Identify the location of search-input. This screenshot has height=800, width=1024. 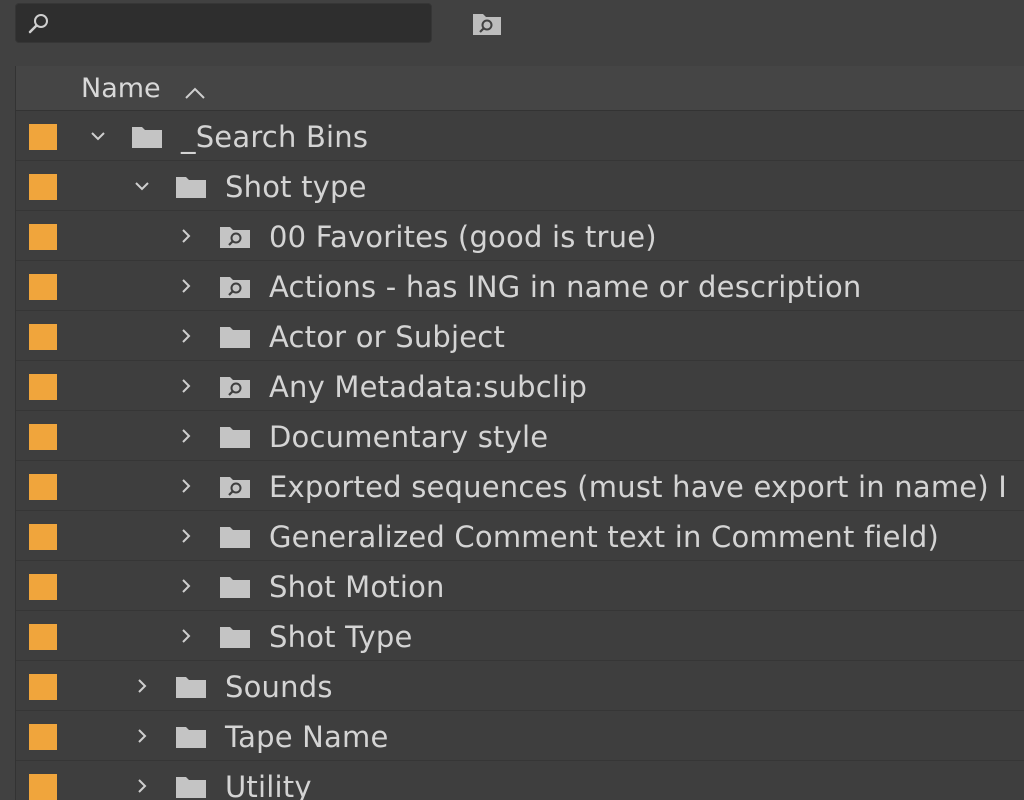
(242, 24).